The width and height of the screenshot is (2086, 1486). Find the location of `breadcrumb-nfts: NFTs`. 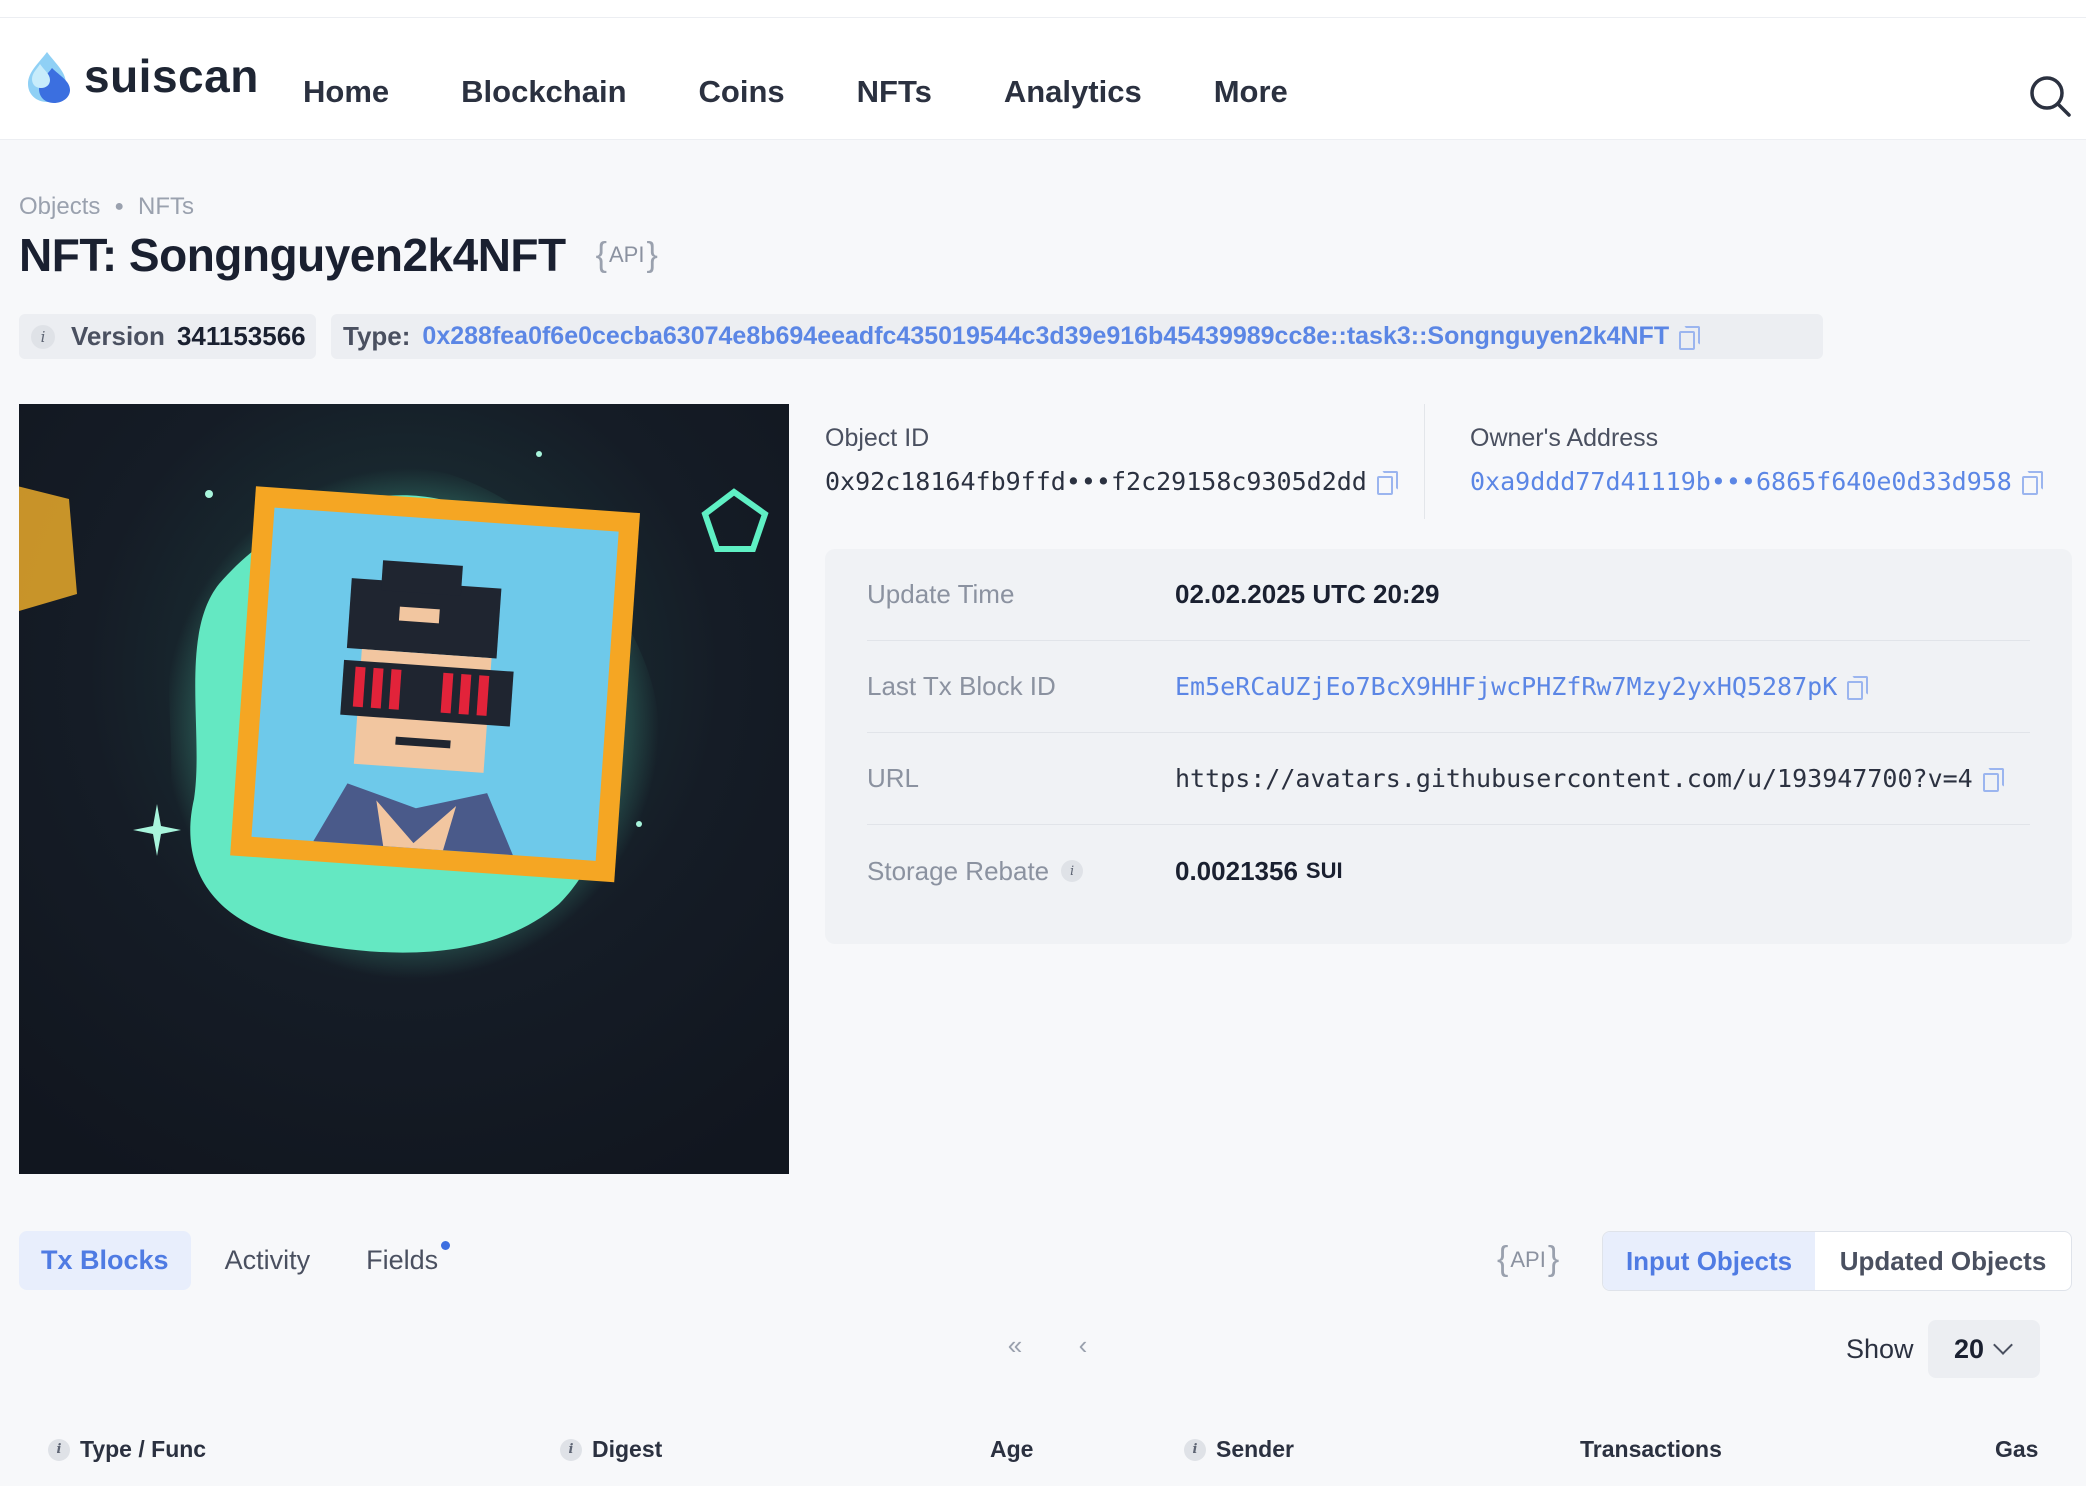

breadcrumb-nfts: NFTs is located at coordinates (166, 207).